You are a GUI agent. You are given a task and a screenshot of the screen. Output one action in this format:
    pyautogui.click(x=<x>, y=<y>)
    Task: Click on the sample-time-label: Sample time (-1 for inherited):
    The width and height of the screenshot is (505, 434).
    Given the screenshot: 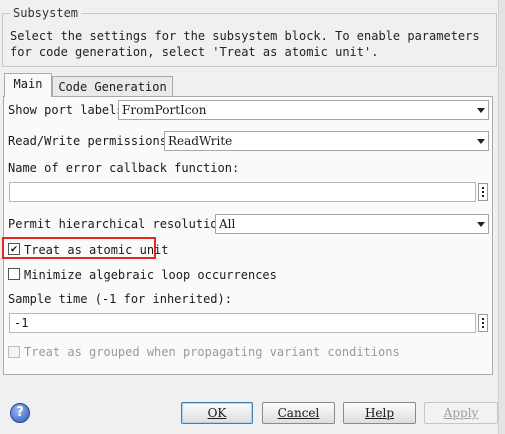 What is the action you would take?
    pyautogui.click(x=120, y=299)
    